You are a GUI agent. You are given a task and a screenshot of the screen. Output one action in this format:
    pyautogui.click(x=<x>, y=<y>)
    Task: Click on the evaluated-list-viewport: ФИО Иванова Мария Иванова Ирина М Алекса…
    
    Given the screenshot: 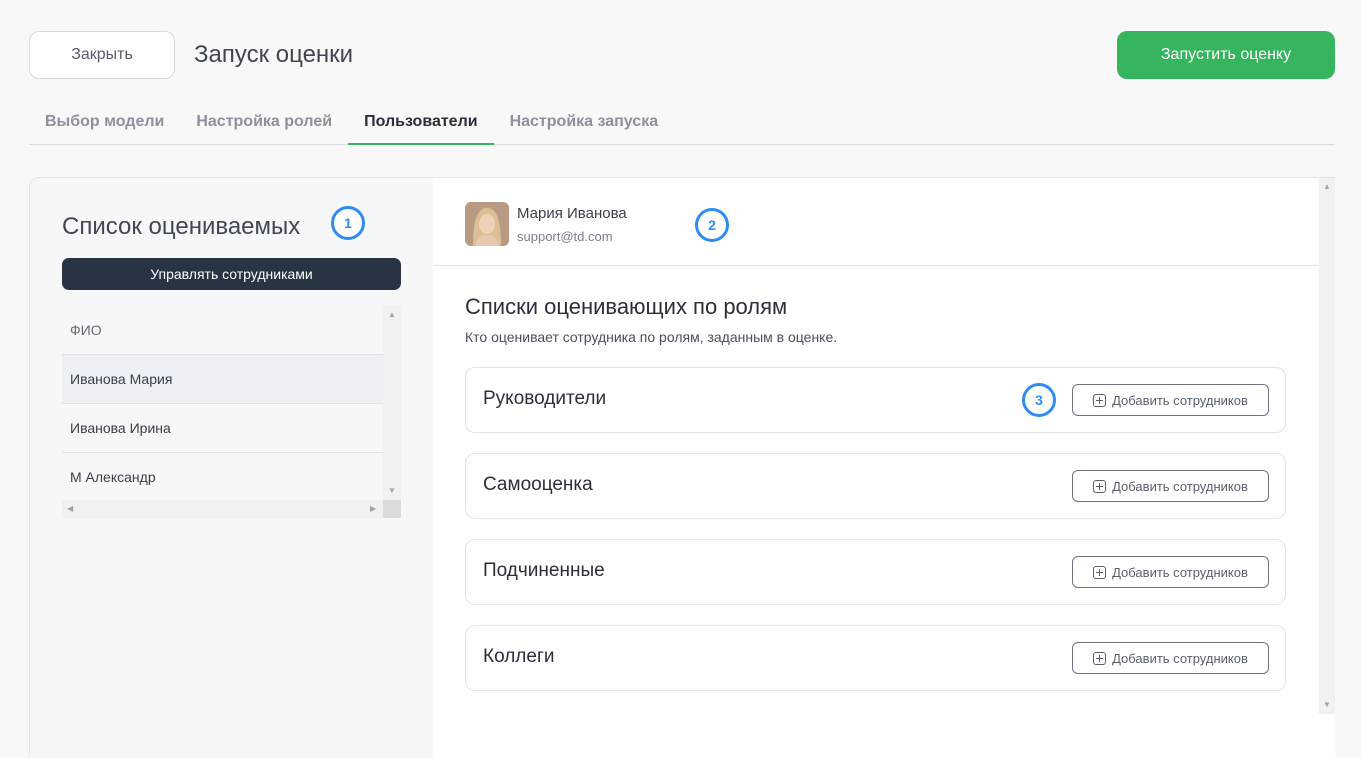 What is the action you would take?
    pyautogui.click(x=222, y=403)
    